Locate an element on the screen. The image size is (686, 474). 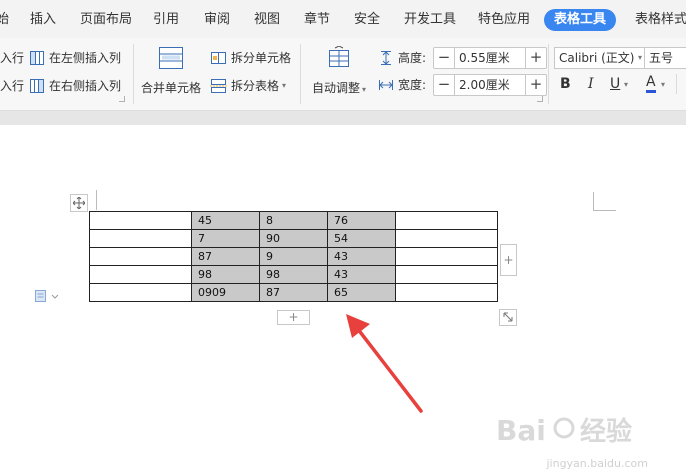
font-color-dropdown-icon: ▾ is located at coordinates (663, 84).